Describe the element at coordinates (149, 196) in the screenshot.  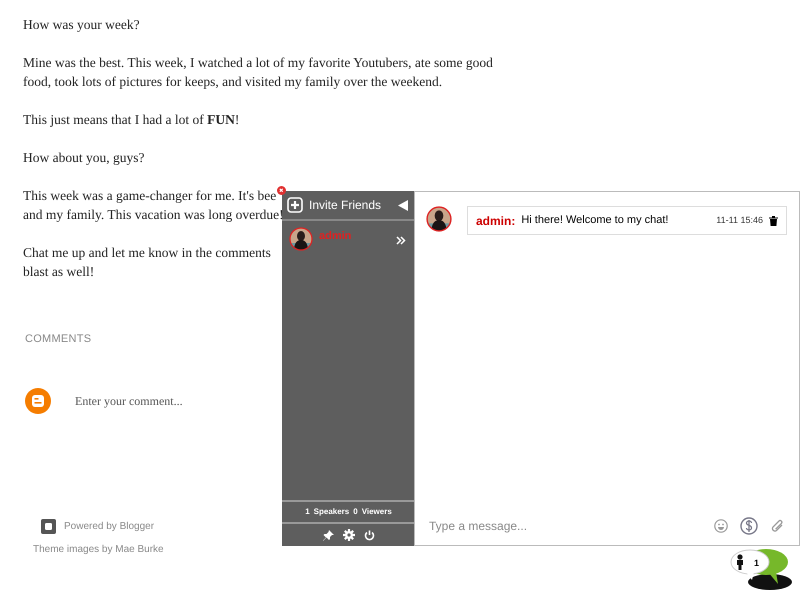
I see `paragraph-line: This week was a game-changer for me. It's bee` at that location.